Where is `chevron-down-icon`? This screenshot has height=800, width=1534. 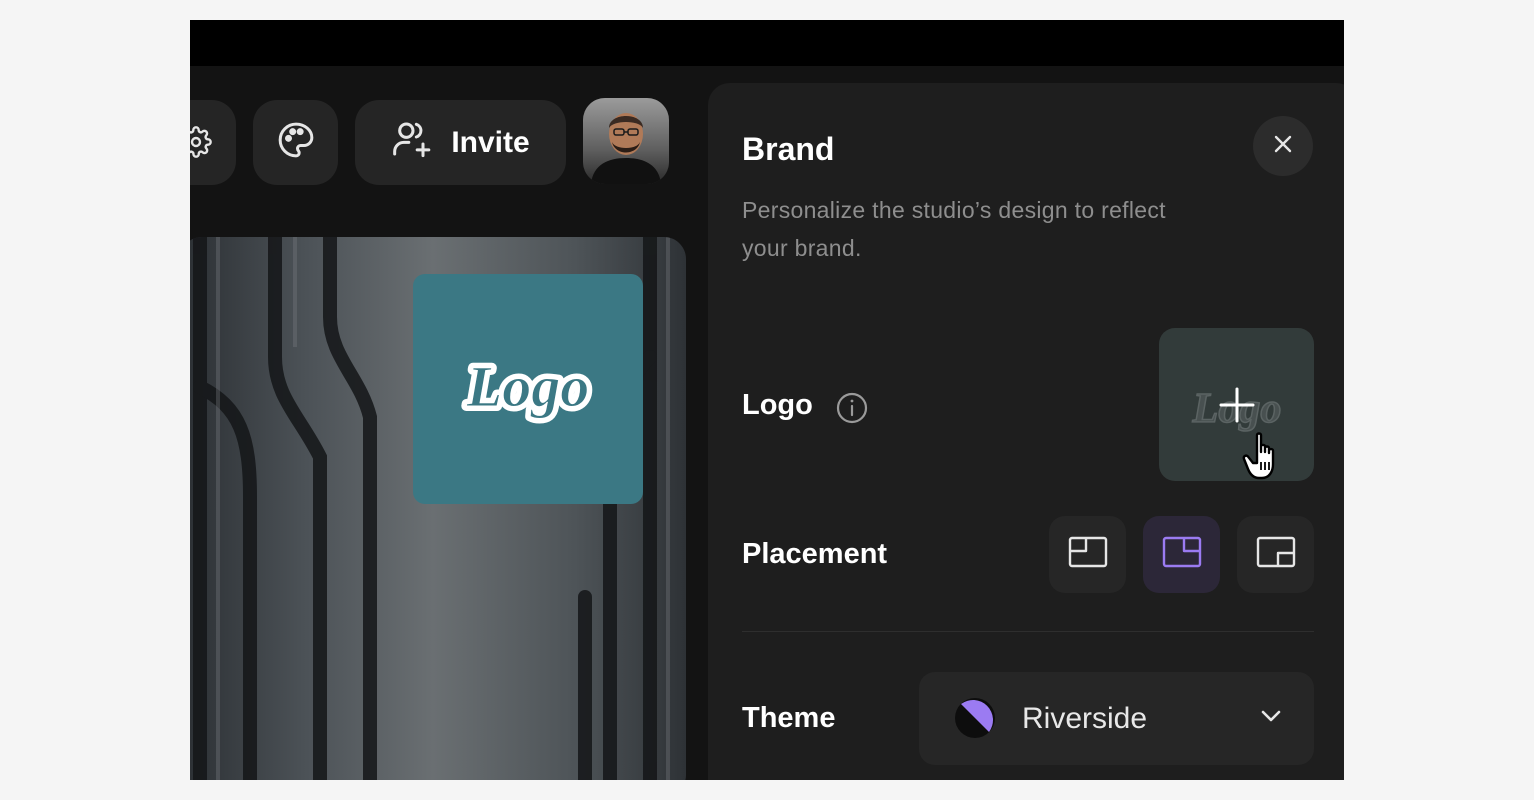
chevron-down-icon is located at coordinates (1271, 718).